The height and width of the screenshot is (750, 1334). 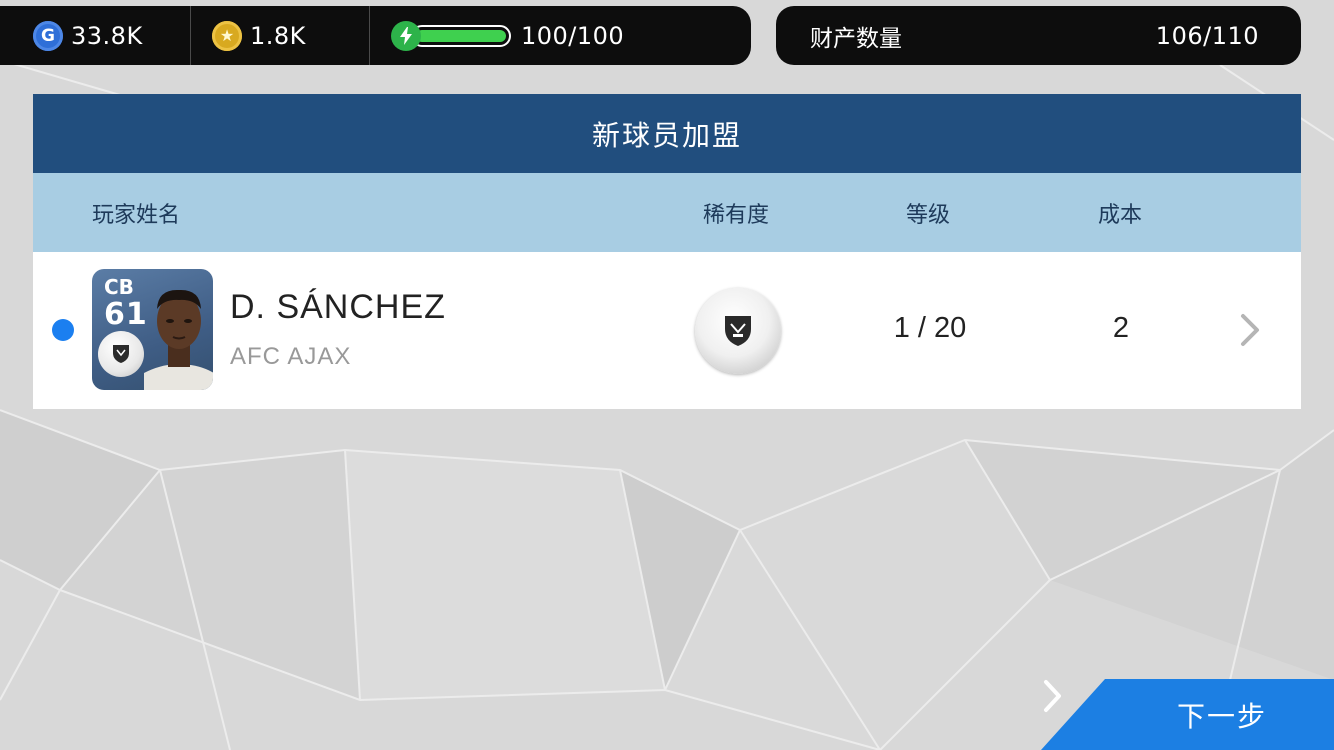 What do you see at coordinates (1120, 215) in the screenshot?
I see `column-header-cost: 成本` at bounding box center [1120, 215].